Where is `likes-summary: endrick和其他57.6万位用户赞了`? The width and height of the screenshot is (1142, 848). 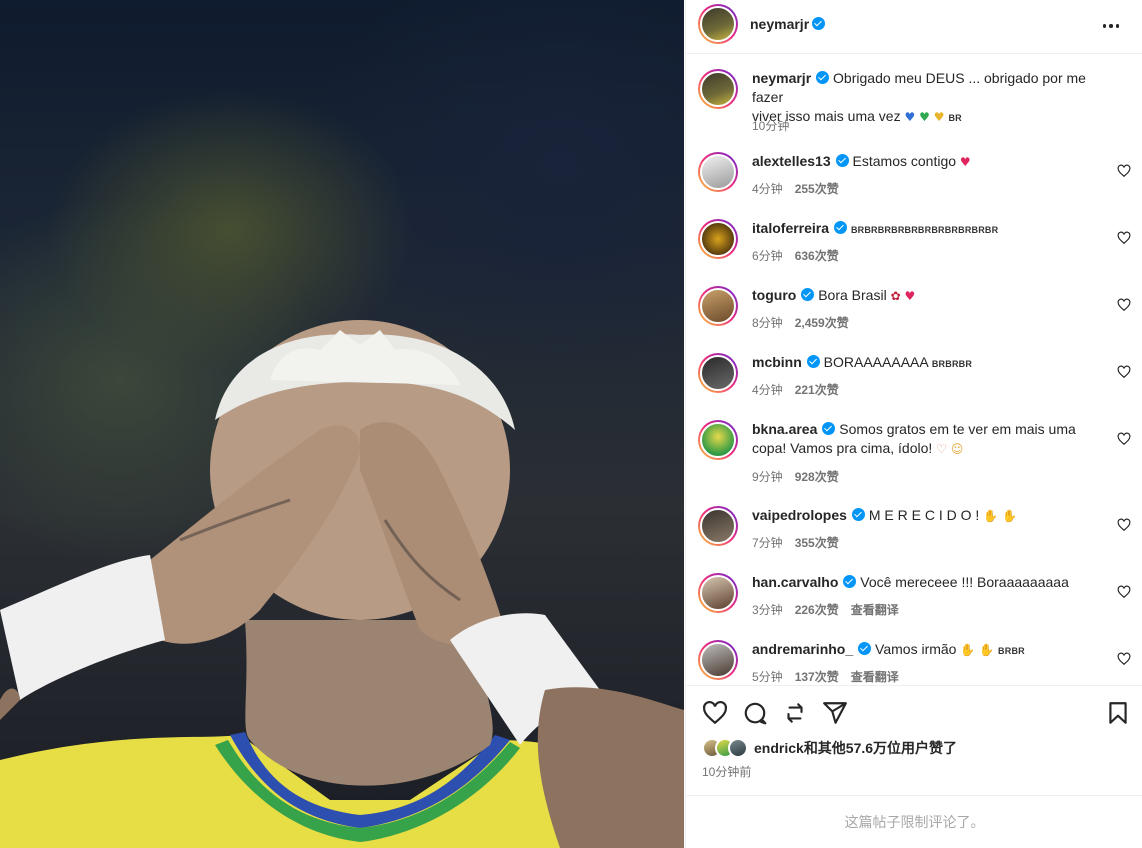 likes-summary: endrick和其他57.6万位用户赞了 is located at coordinates (829, 748).